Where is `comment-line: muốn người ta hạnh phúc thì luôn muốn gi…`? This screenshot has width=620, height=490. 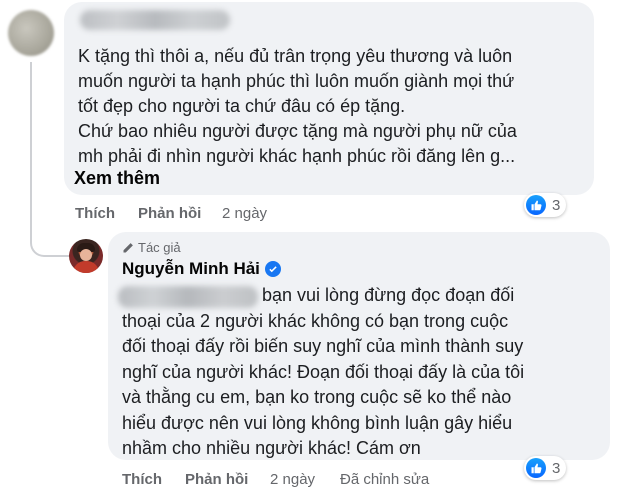 comment-line: muốn người ta hạnh phúc thì luôn muốn gi… is located at coordinates (296, 81).